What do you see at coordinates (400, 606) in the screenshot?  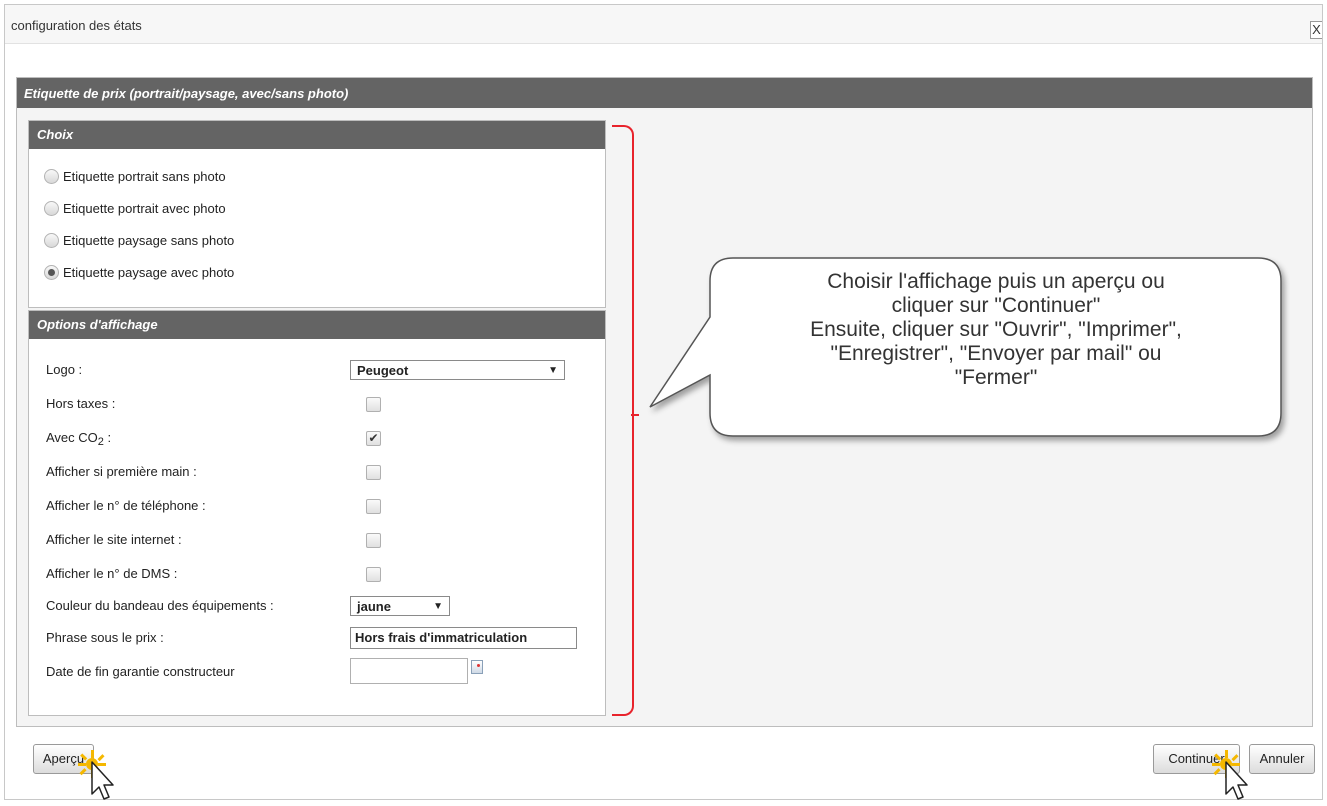 I see `couleur-bandeau-select: jaune ▼` at bounding box center [400, 606].